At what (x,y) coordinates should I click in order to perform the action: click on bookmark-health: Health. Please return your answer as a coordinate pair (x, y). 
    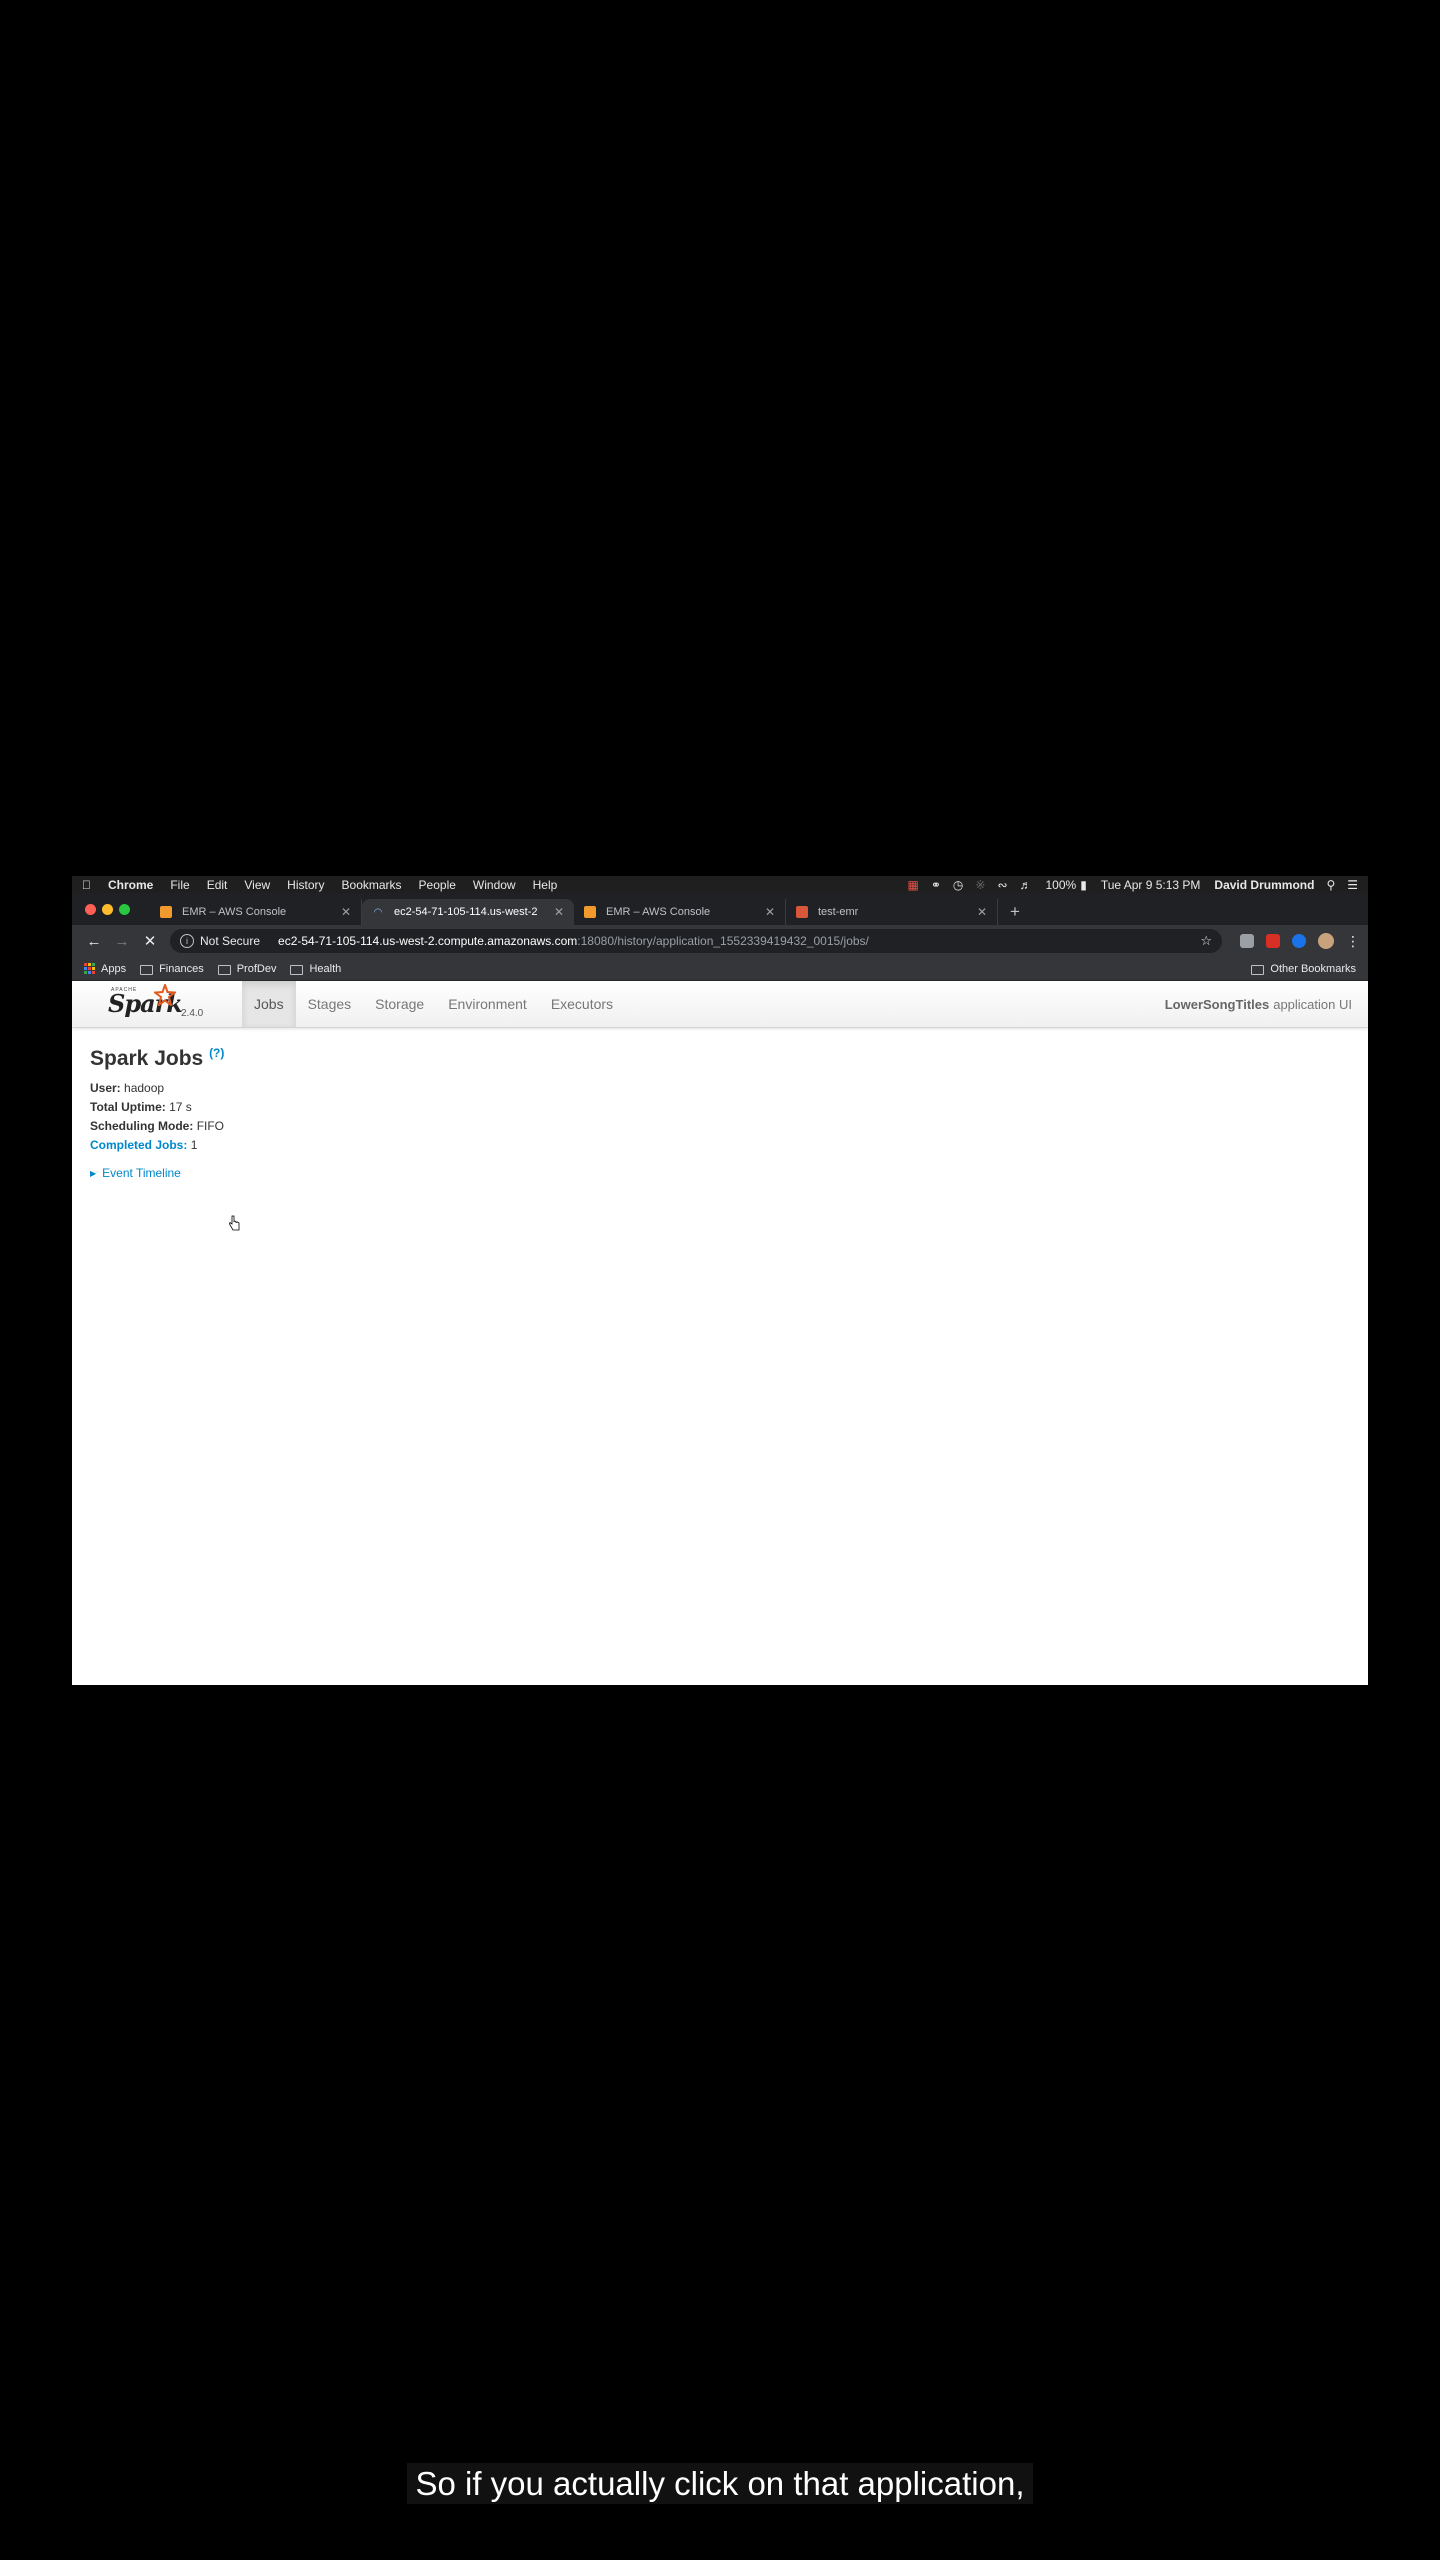
    Looking at the image, I should click on (315, 969).